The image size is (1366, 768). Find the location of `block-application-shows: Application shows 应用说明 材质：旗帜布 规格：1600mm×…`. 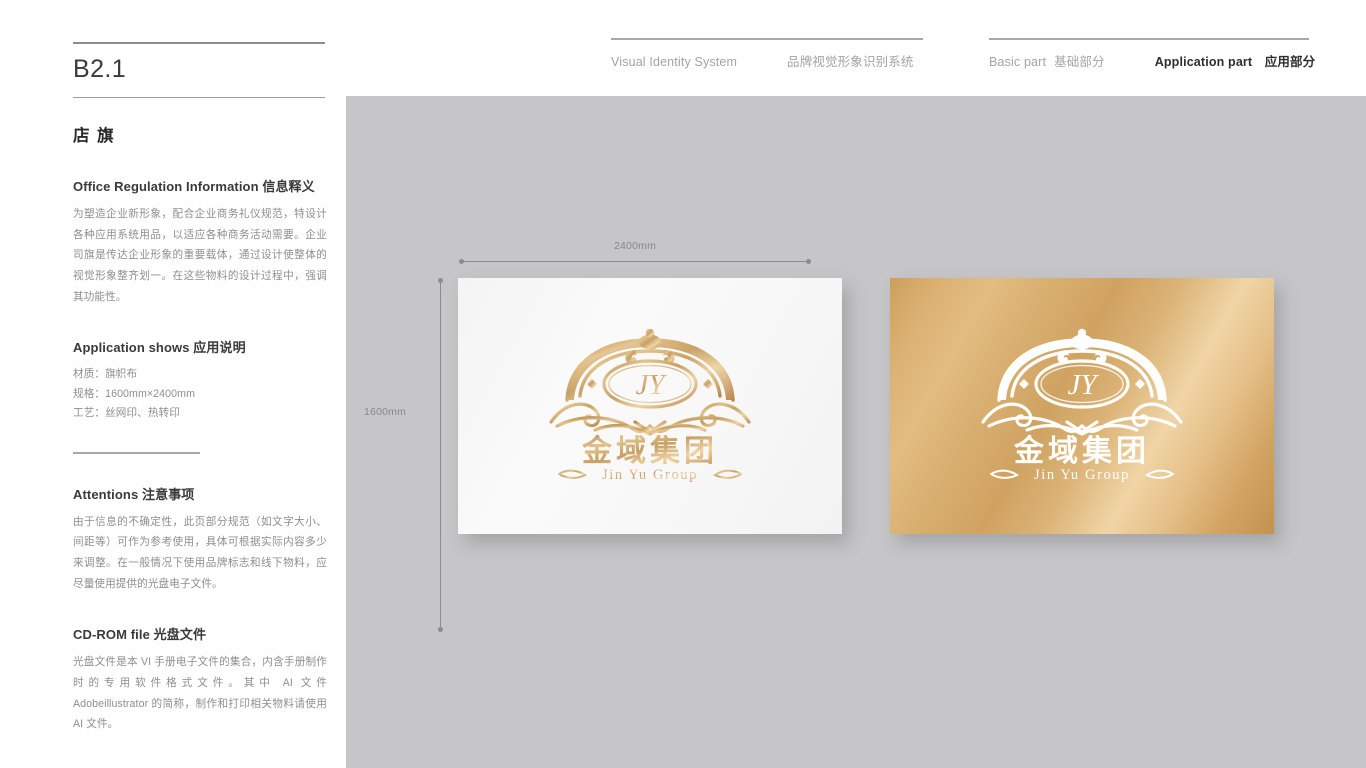

block-application-shows: Application shows 应用说明 材质：旗帜布 规格：1600mm×… is located at coordinates (200, 380).